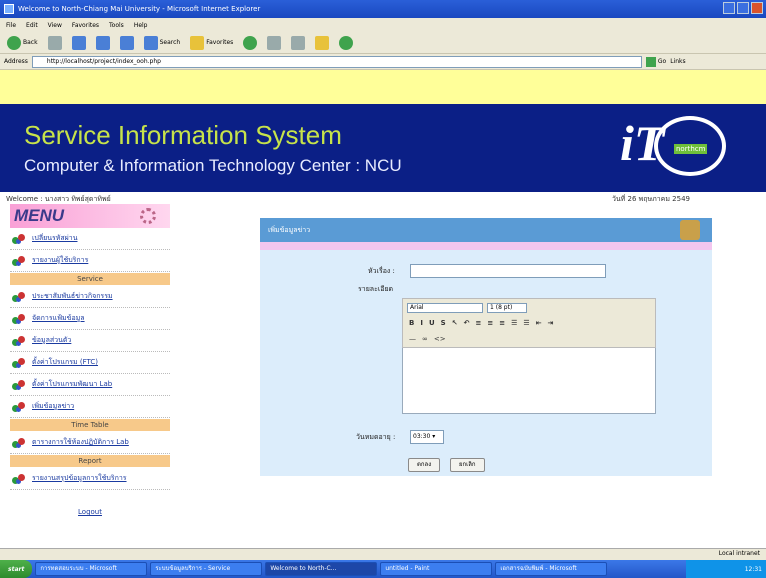 The height and width of the screenshot is (578, 766). Describe the element at coordinates (421, 323) in the screenshot. I see `italic-button: I` at that location.